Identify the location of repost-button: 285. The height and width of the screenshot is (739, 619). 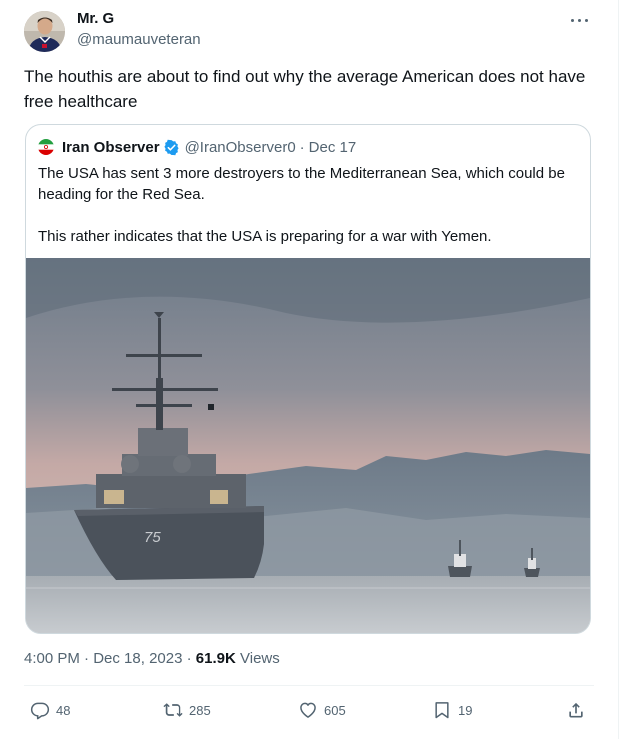
(187, 710).